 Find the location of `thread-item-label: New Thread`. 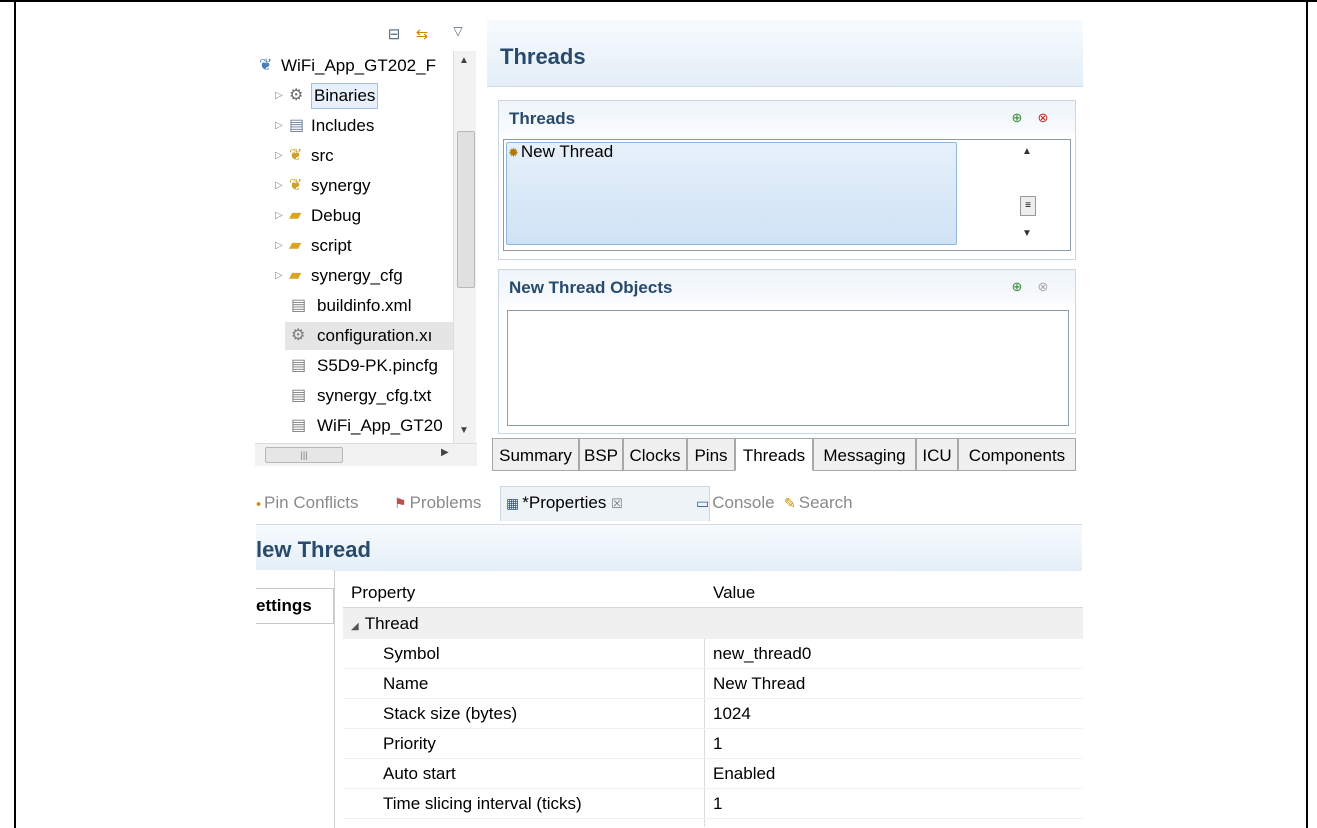

thread-item-label: New Thread is located at coordinates (567, 151).